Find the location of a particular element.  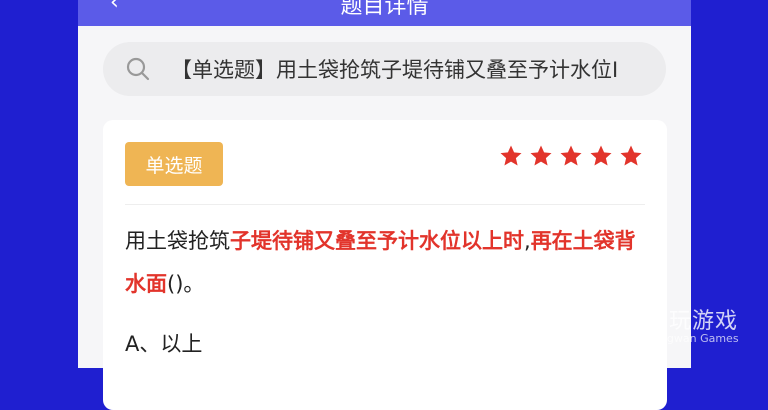

difficulty-rating is located at coordinates (571, 156).